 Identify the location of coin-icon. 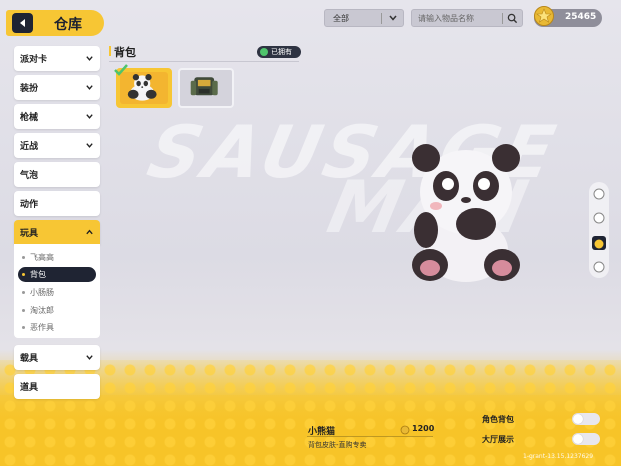
(405, 430).